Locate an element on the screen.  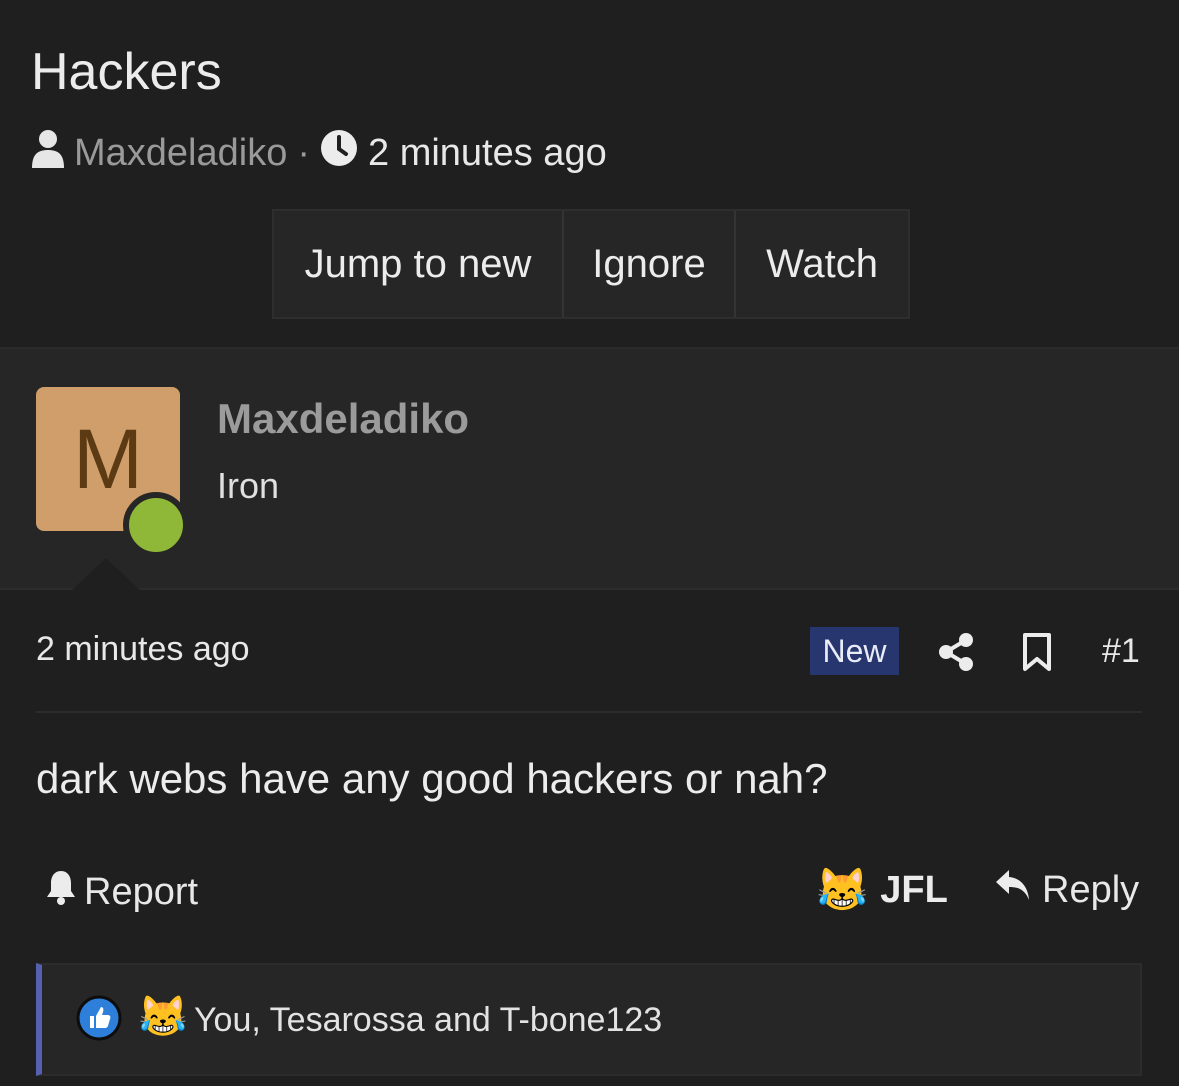
ignore-button: Ignore is located at coordinates (650, 264).